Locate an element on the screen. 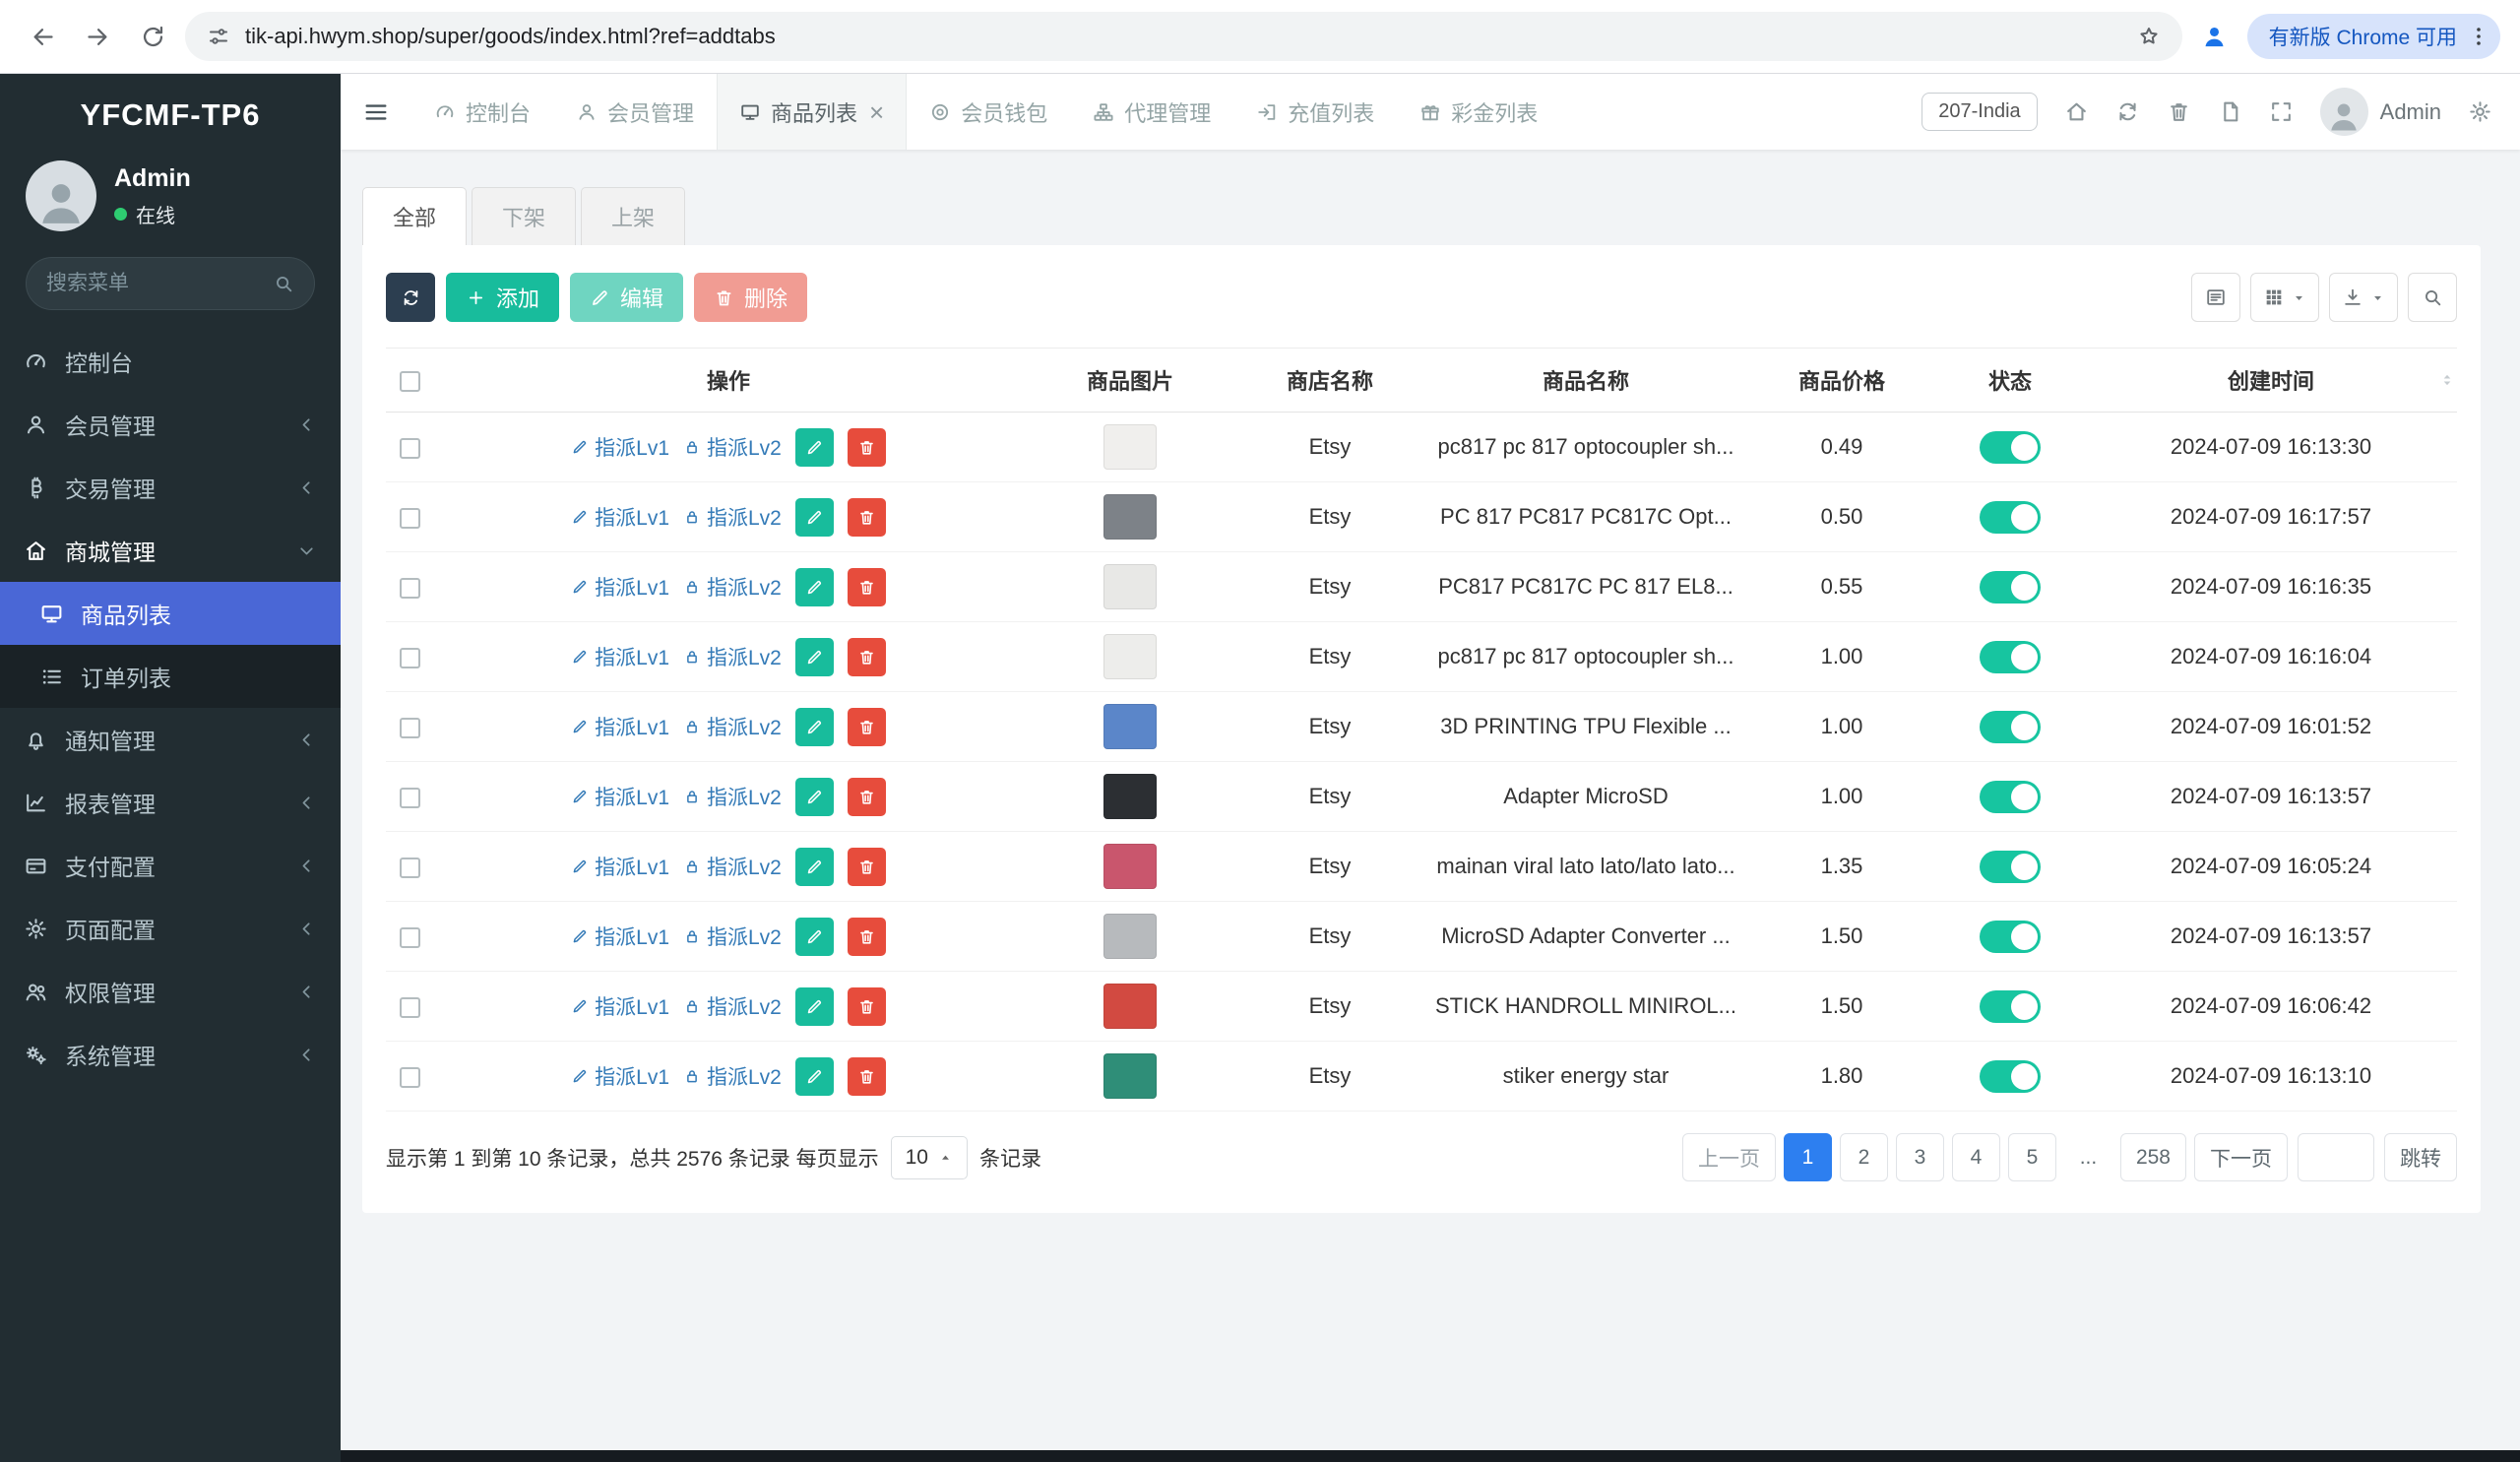 The image size is (2520, 1462). site-info-icon is located at coordinates (218, 36).